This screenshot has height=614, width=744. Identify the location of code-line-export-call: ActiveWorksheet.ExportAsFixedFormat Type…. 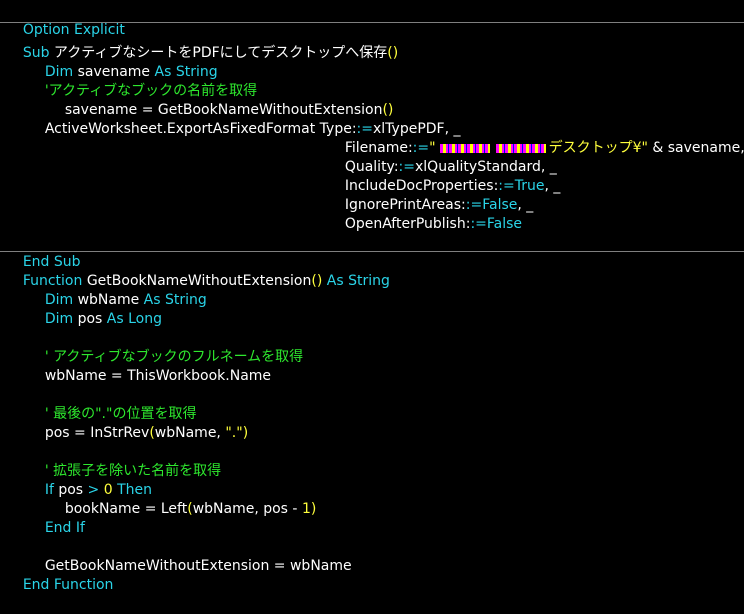
(385, 119).